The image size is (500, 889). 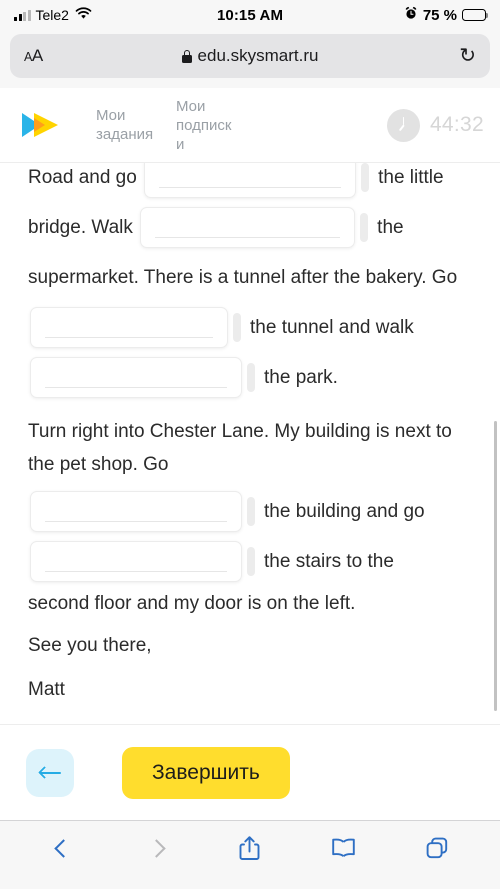 I want to click on back-chevron-icon, so click(x=62, y=850).